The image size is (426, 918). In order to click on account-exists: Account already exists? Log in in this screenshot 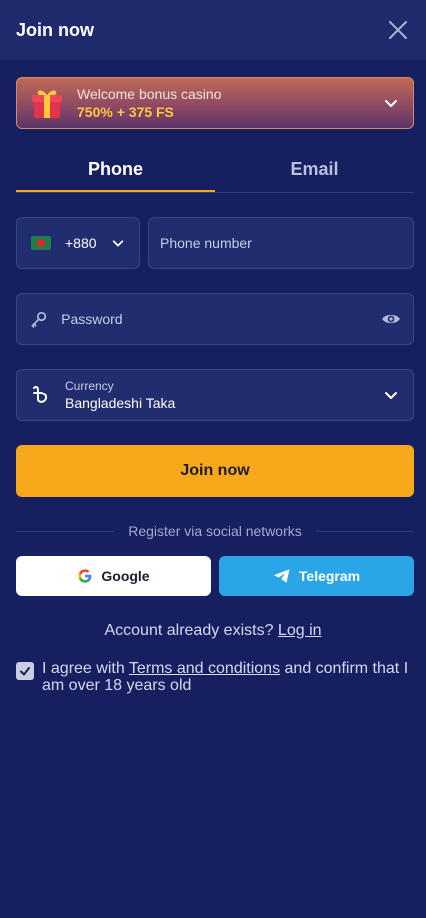, I will do `click(213, 631)`.